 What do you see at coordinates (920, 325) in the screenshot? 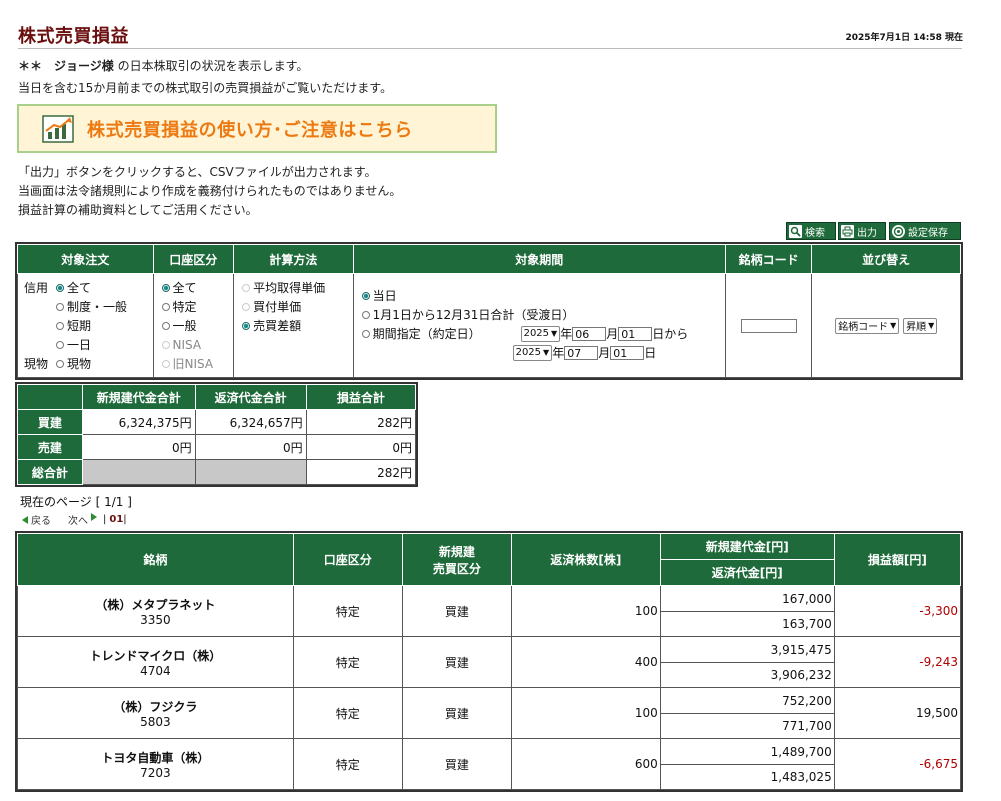
I see `sort-order-select: 昇順 ▼` at bounding box center [920, 325].